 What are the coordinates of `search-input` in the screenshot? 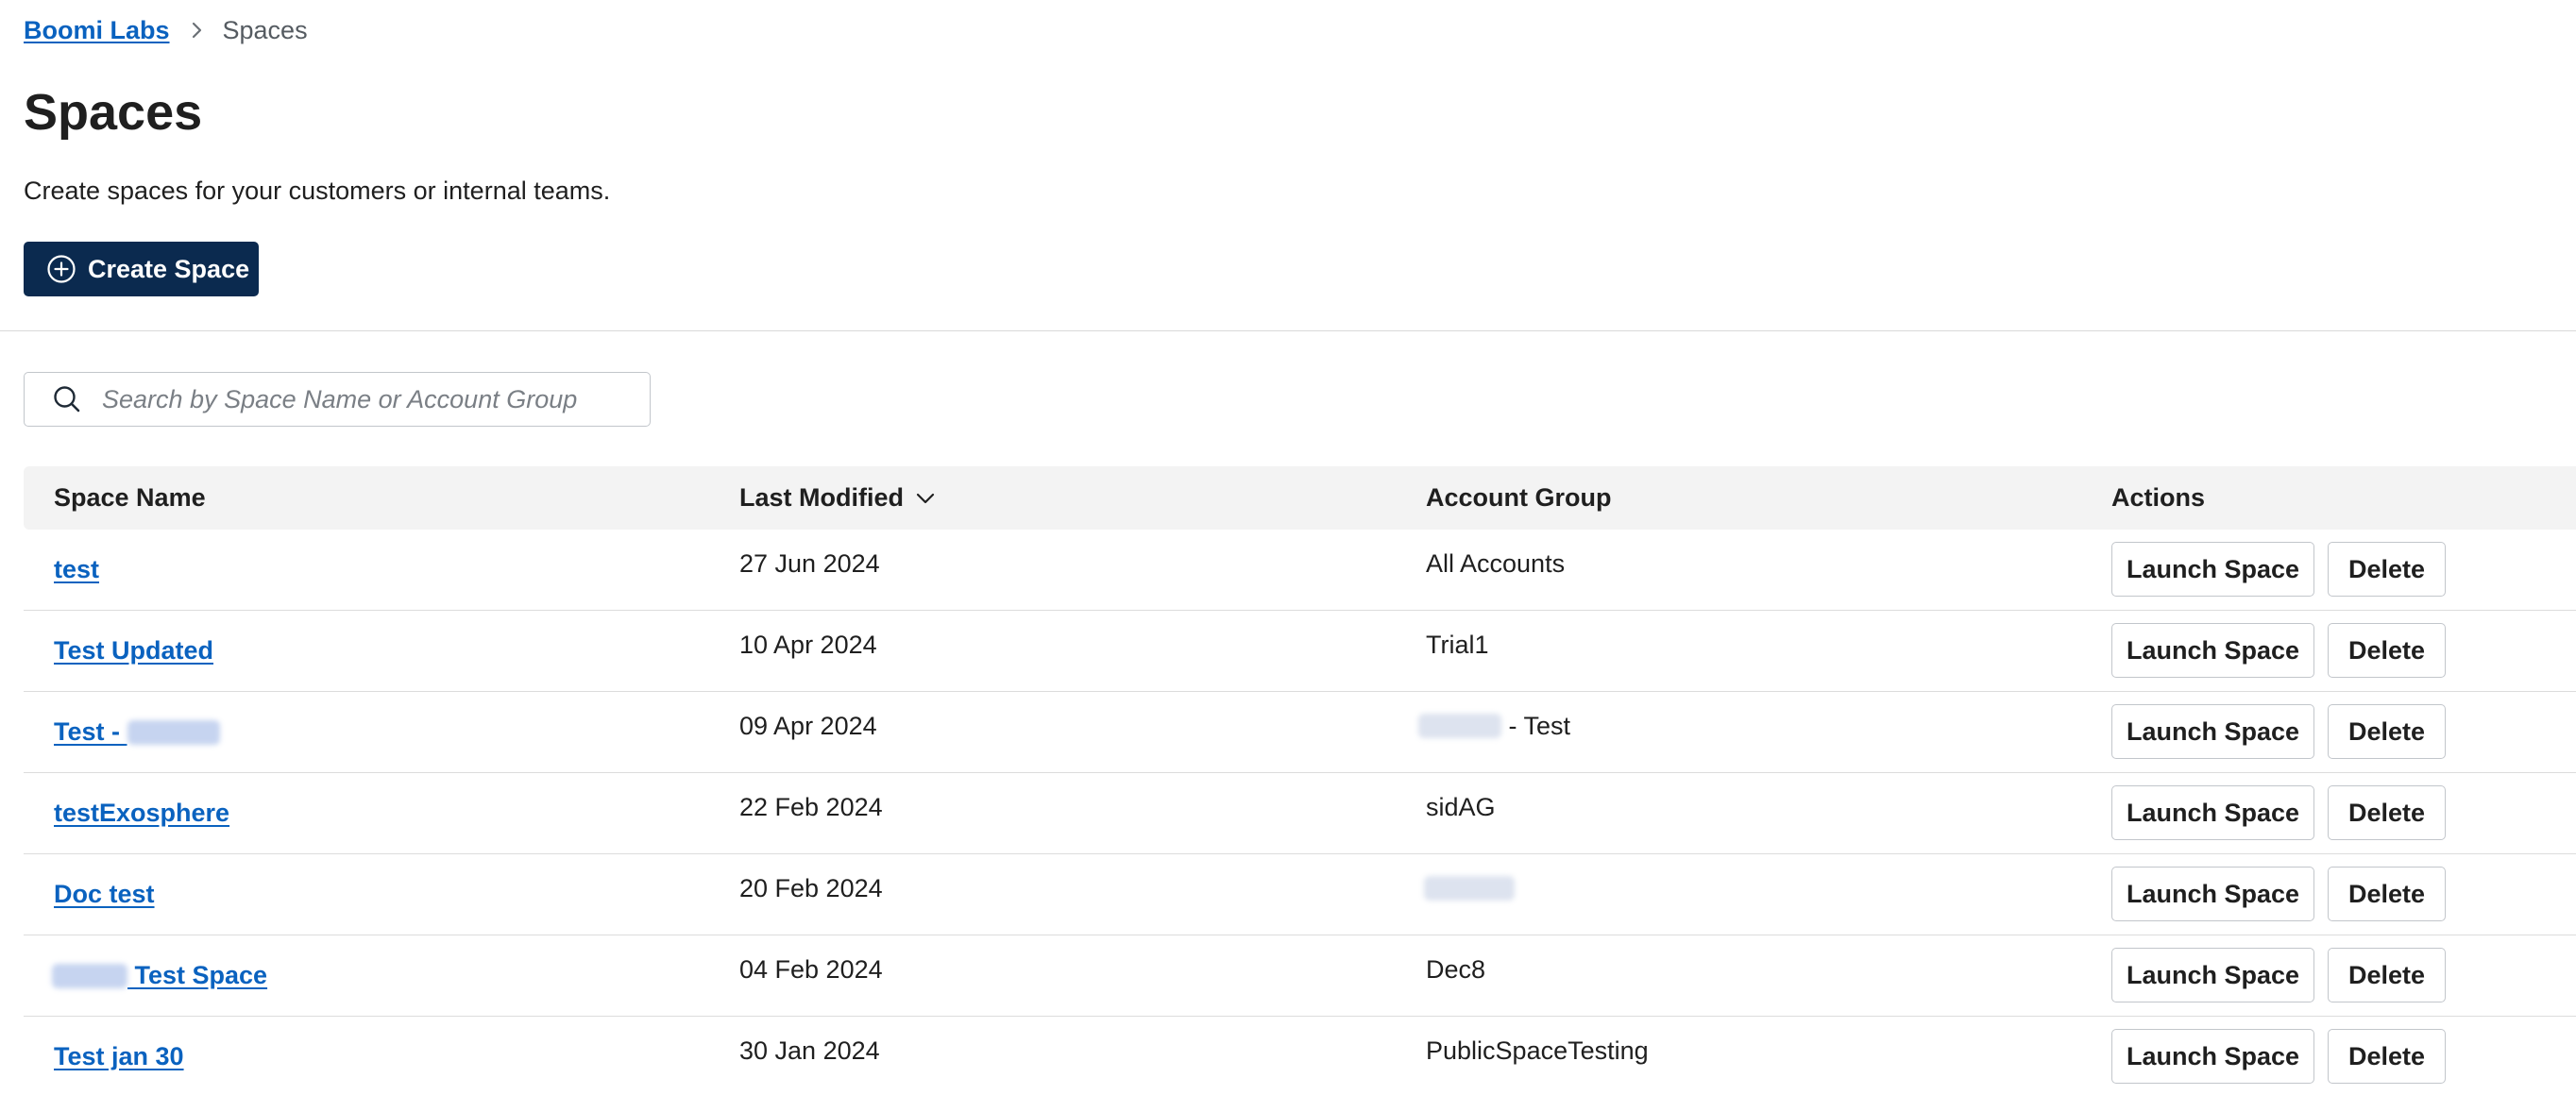 It's located at (375, 399).